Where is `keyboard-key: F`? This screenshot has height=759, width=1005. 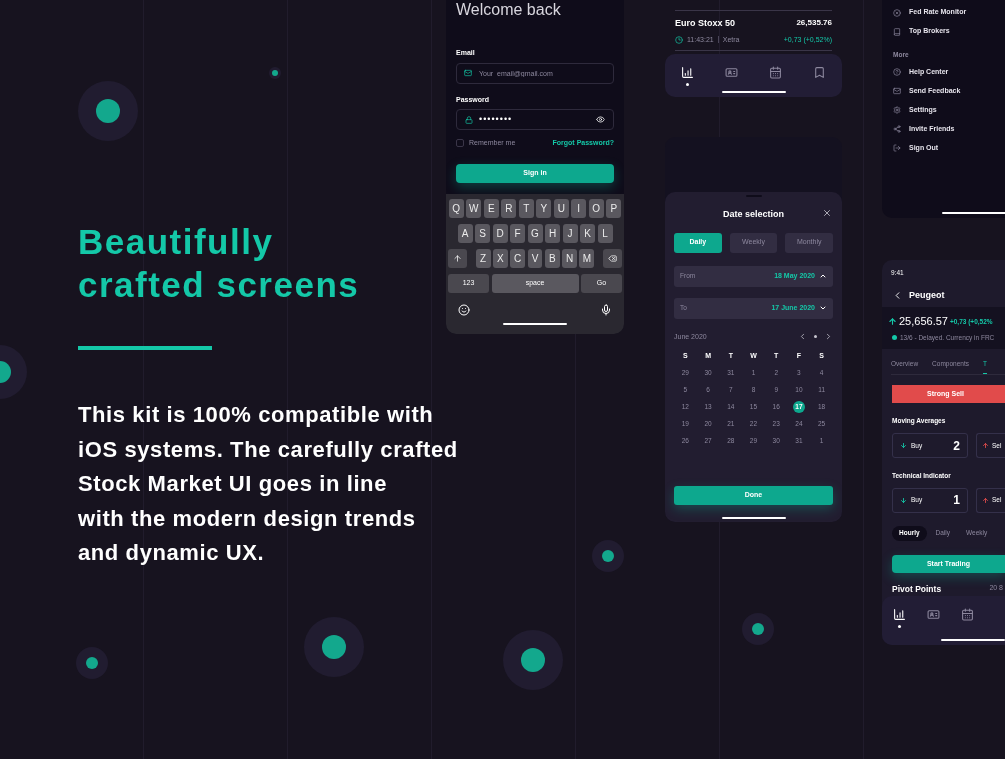
keyboard-key: F is located at coordinates (517, 233).